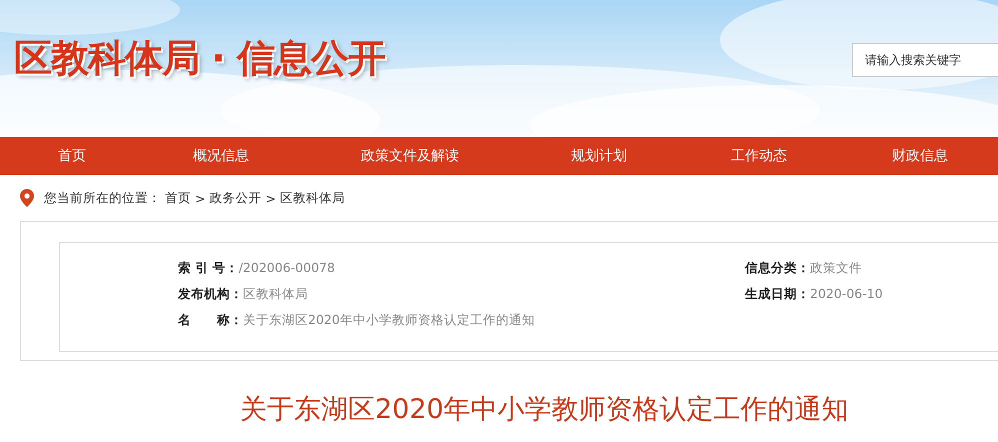 The width and height of the screenshot is (998, 442). Describe the element at coordinates (208, 268) in the screenshot. I see `field-label: 索 引 号：` at that location.